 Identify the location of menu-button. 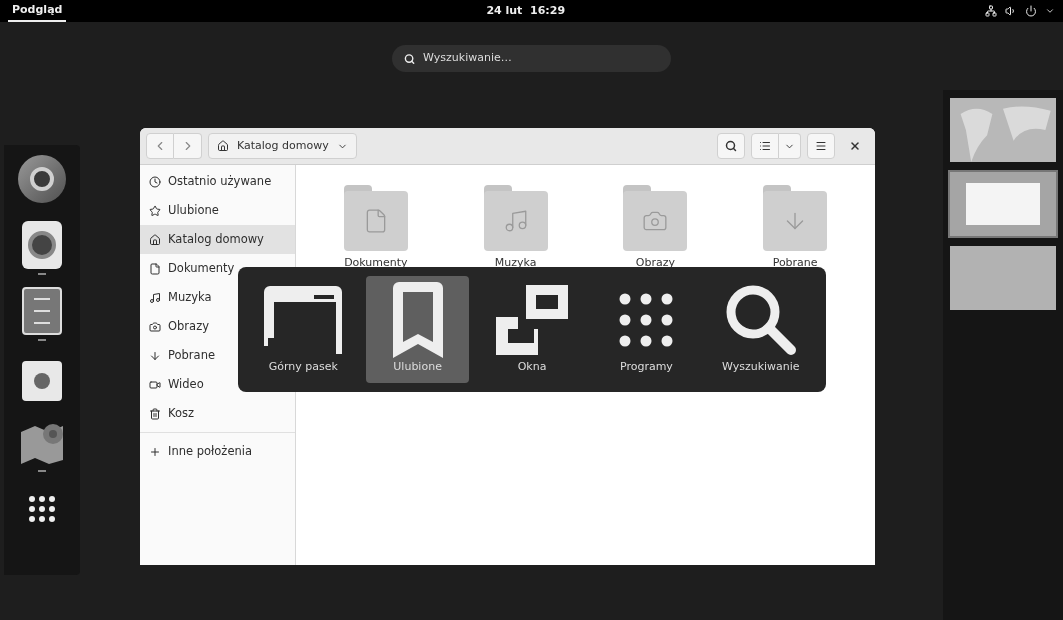
(821, 146).